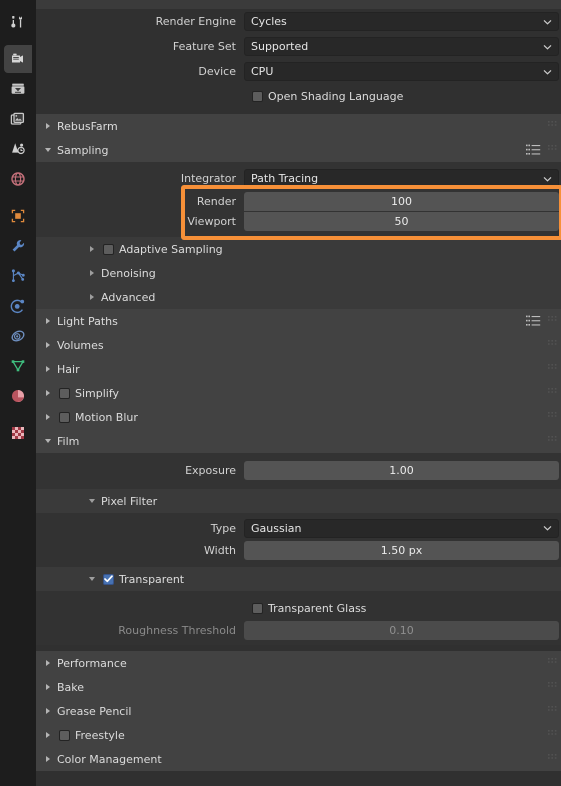  Describe the element at coordinates (298, 501) in the screenshot. I see `subpanel-pixel-filter: Pixel Filter` at that location.